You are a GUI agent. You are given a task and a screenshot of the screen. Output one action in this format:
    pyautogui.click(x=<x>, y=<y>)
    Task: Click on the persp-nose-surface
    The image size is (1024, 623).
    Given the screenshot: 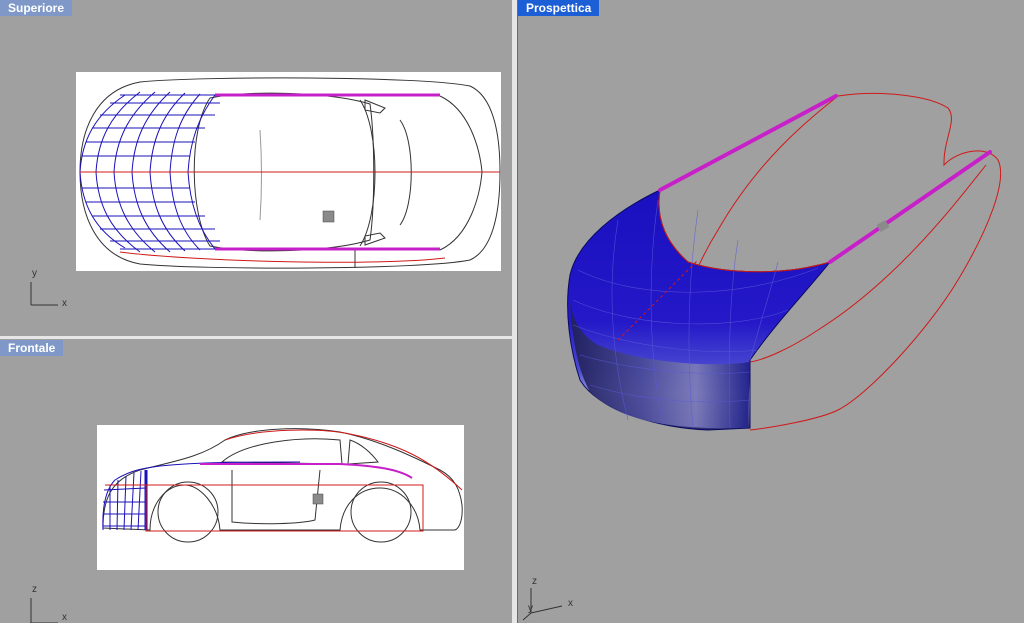 What is the action you would take?
    pyautogui.click(x=699, y=310)
    